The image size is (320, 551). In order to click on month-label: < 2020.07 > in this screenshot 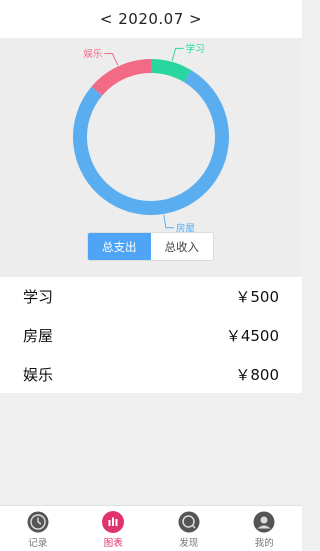, I will do `click(151, 19)`.